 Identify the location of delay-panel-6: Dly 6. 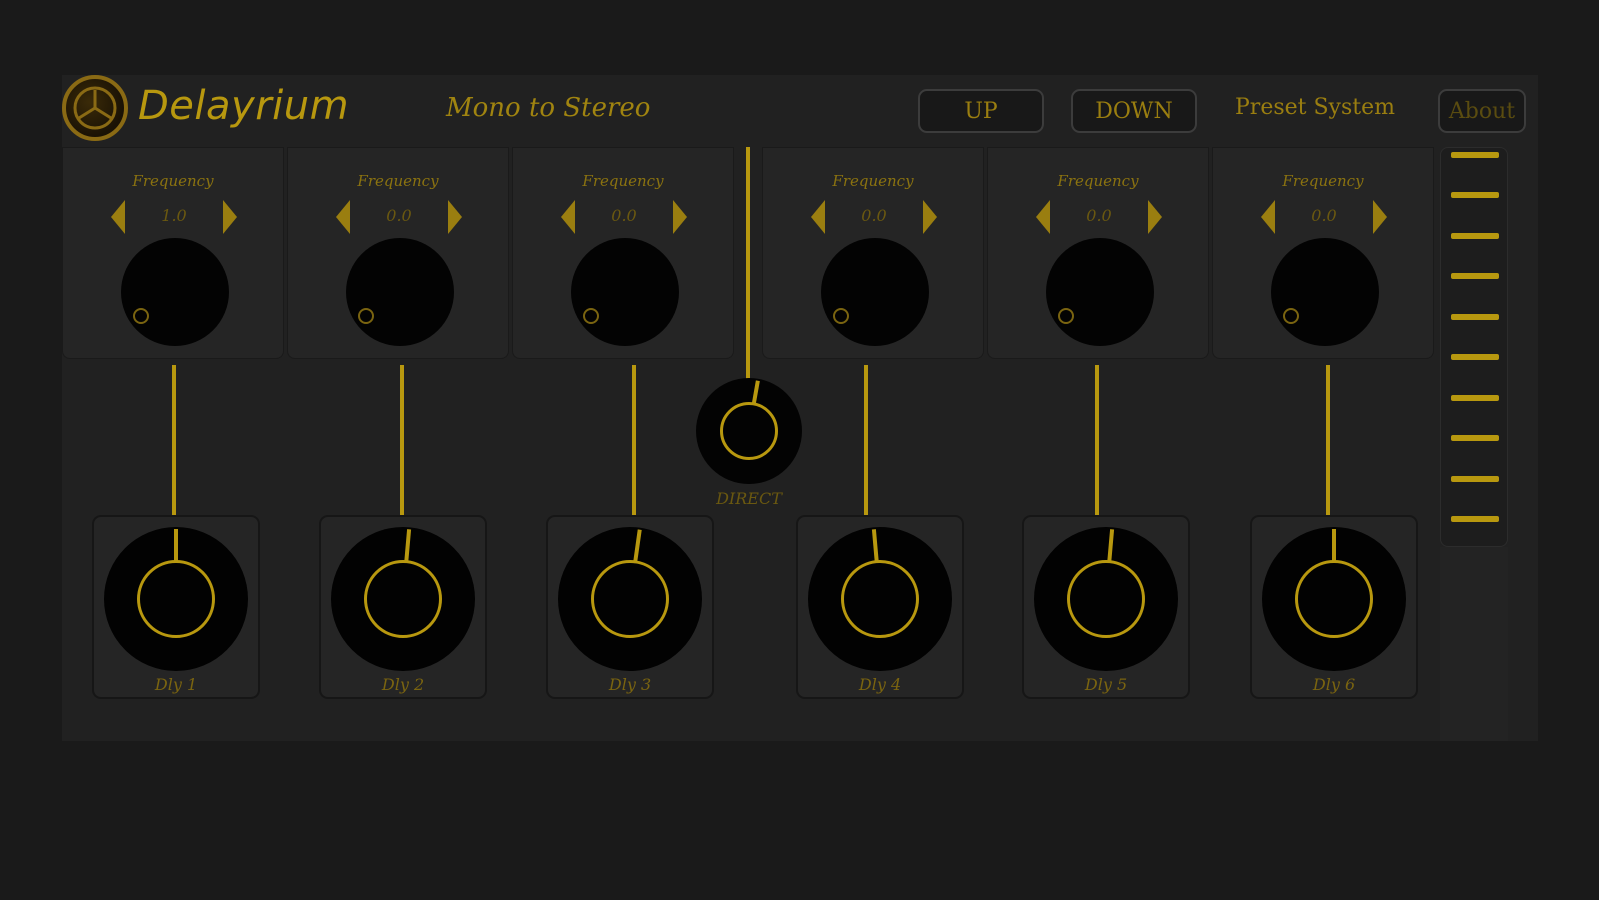
(1334, 607).